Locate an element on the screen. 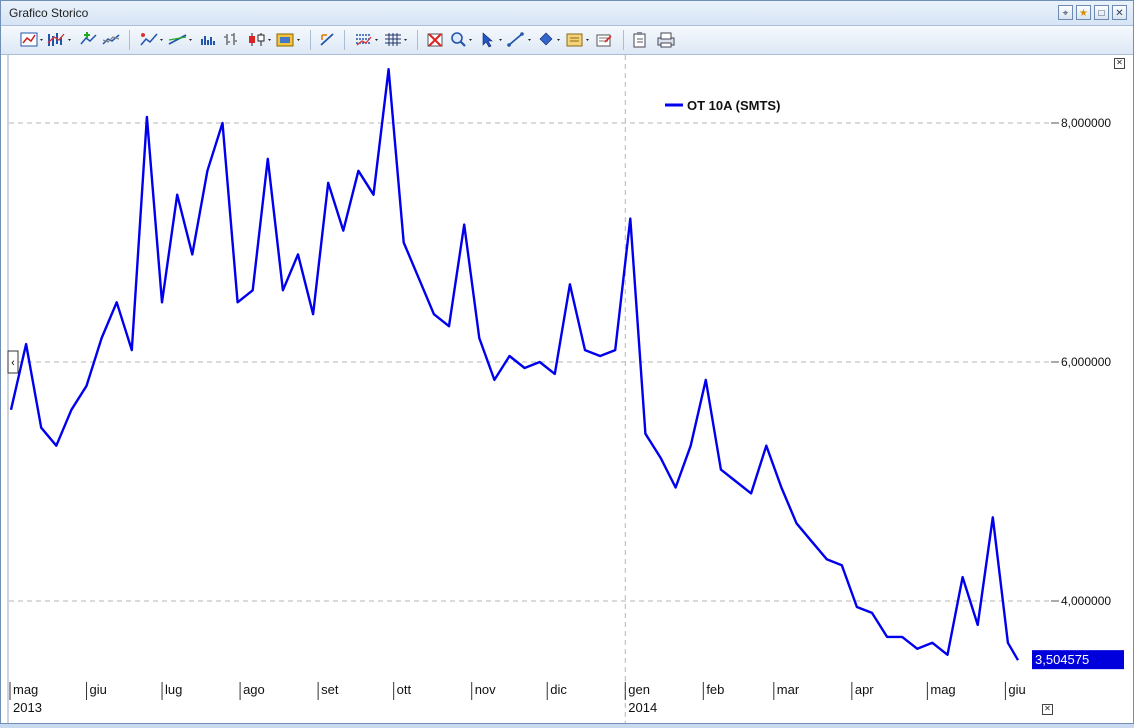  toolbar is located at coordinates (567, 40).